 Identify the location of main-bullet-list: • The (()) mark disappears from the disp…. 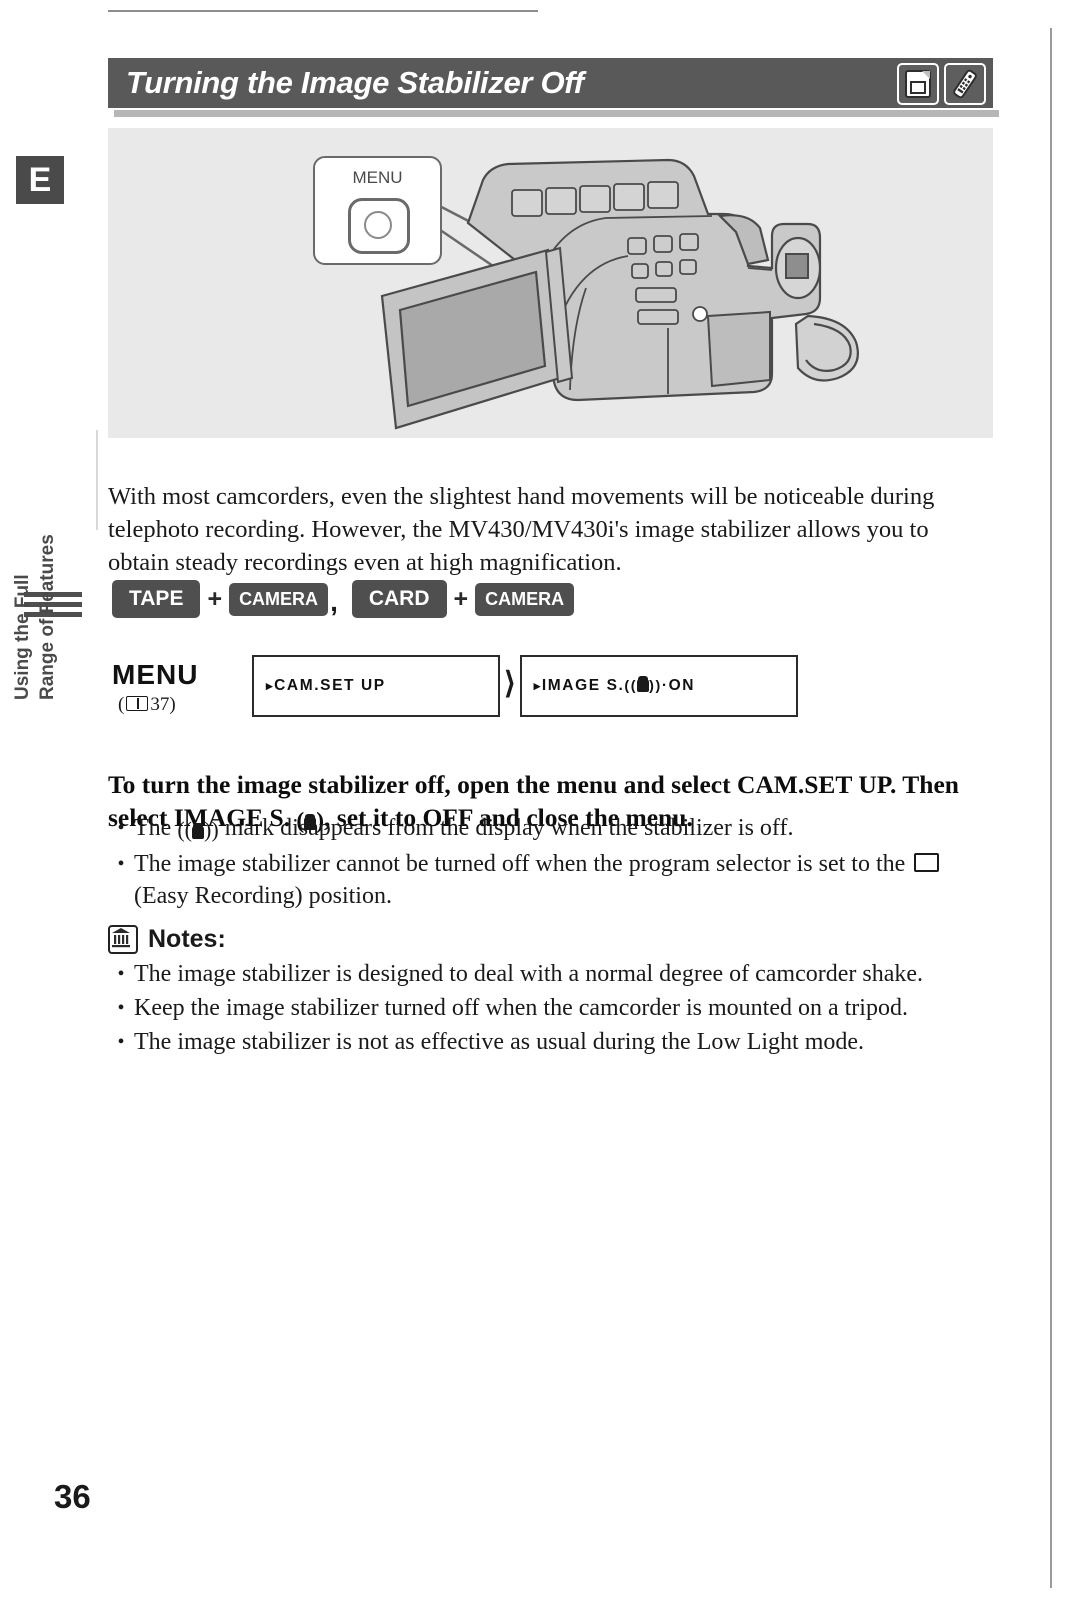
(548, 863).